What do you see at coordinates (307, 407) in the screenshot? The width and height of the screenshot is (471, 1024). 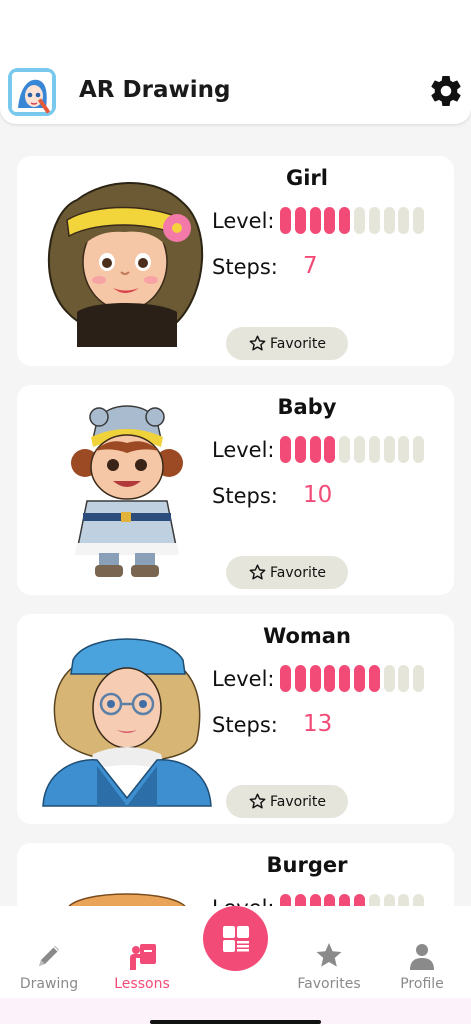 I see `lesson-title: Baby` at bounding box center [307, 407].